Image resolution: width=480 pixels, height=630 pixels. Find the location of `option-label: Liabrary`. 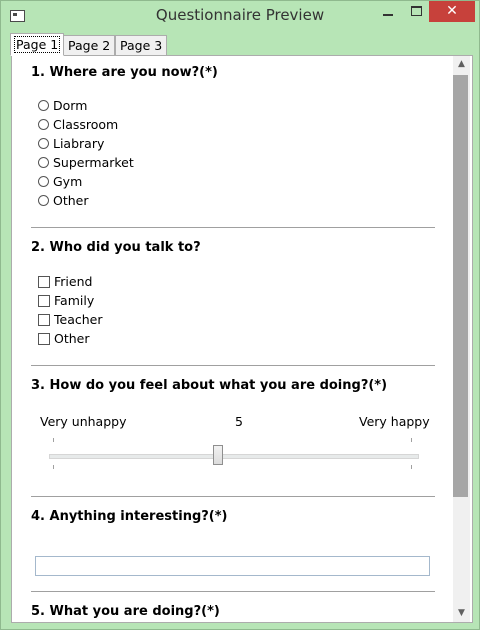

option-label: Liabrary is located at coordinates (79, 143).